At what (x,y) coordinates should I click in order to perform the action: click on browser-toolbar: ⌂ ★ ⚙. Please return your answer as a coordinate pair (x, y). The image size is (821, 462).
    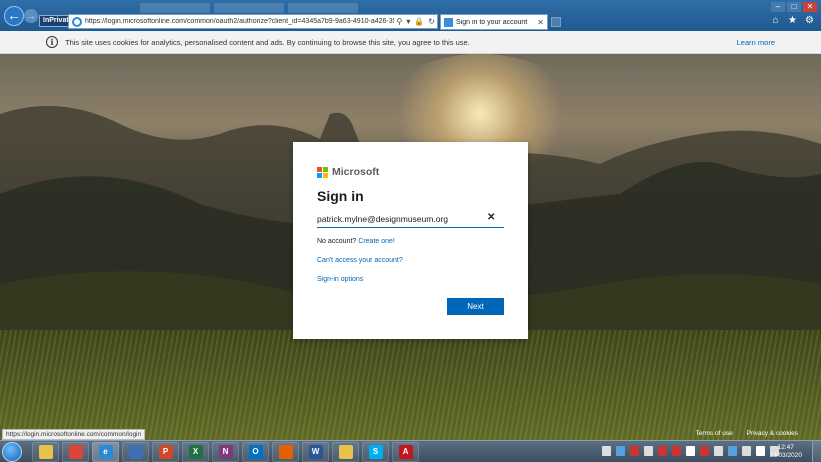
    Looking at the image, I should click on (792, 20).